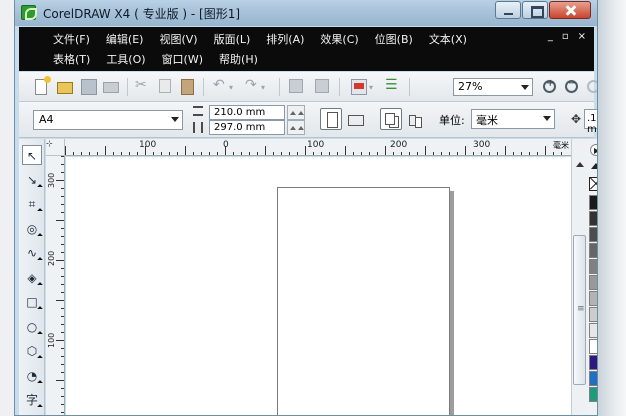 This screenshot has width=626, height=416. I want to click on page-width-field: 210.0 mm, so click(247, 112).